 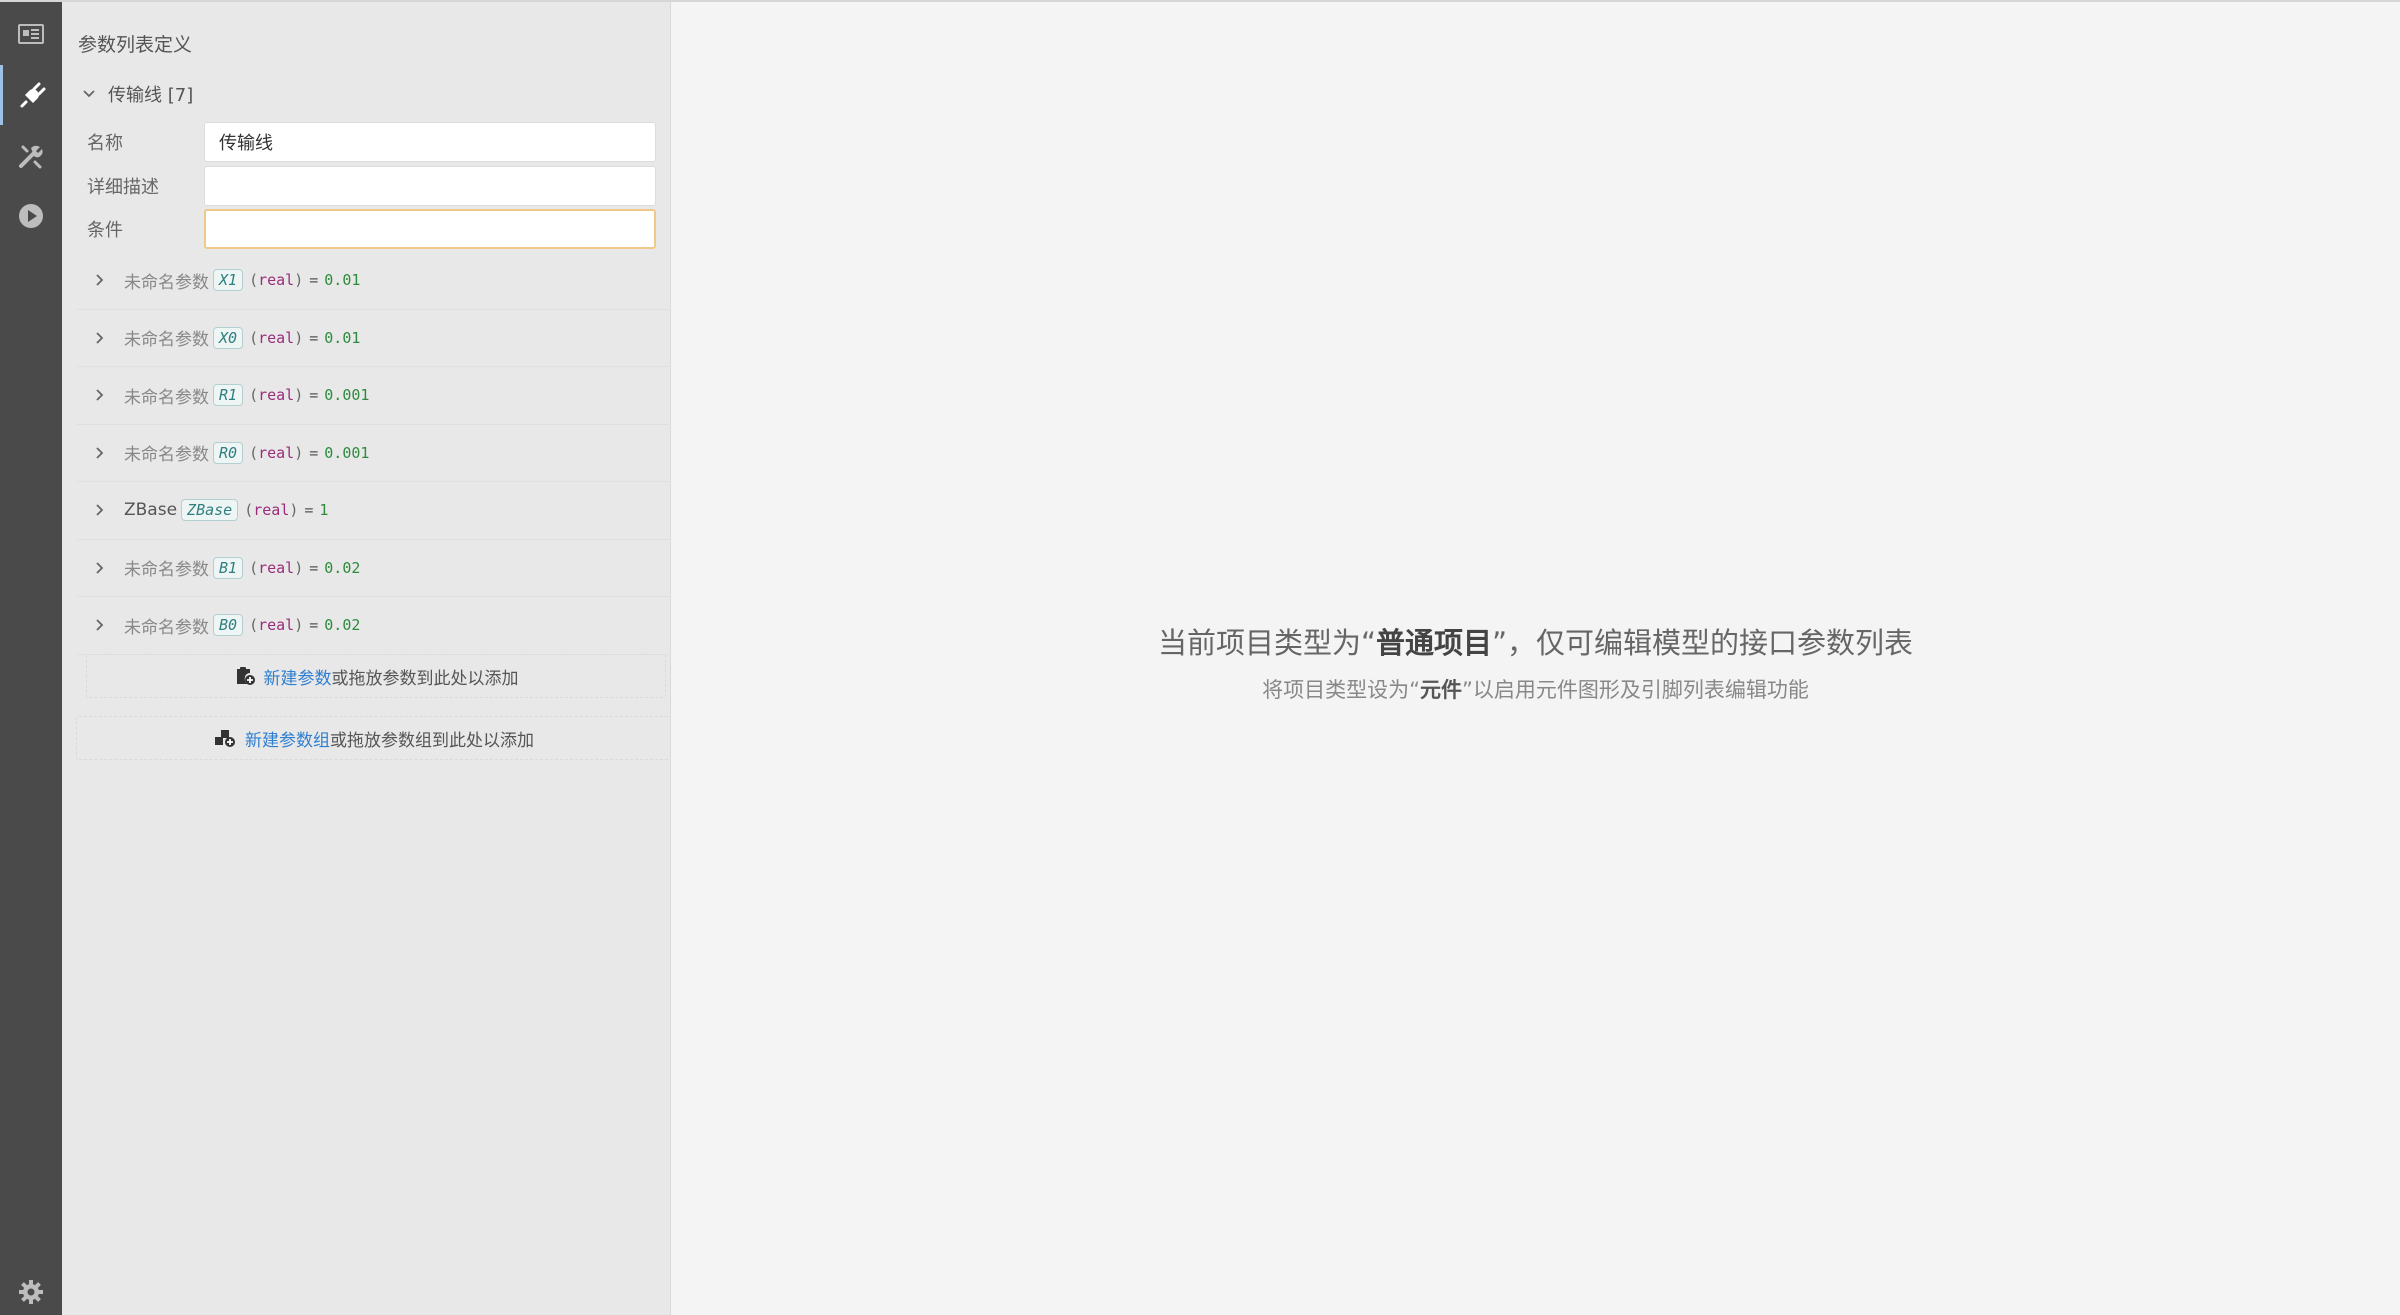 I want to click on condition-label: 条件, so click(x=105, y=230).